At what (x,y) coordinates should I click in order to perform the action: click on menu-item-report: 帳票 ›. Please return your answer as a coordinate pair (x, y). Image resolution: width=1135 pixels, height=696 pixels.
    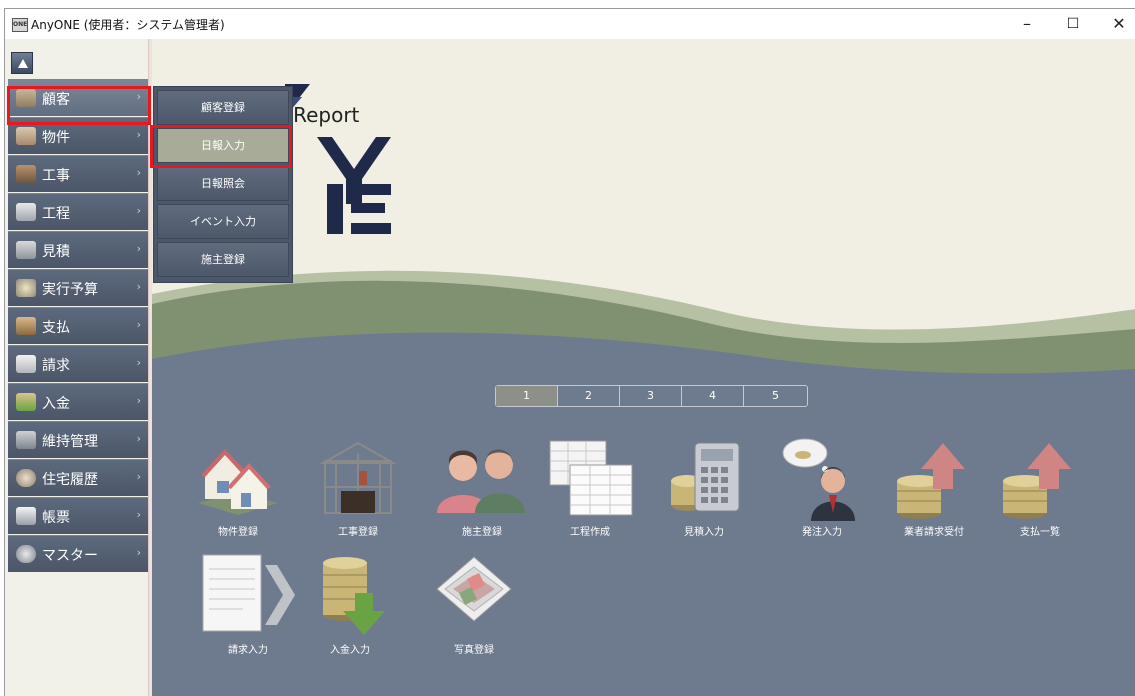
    Looking at the image, I should click on (78, 515).